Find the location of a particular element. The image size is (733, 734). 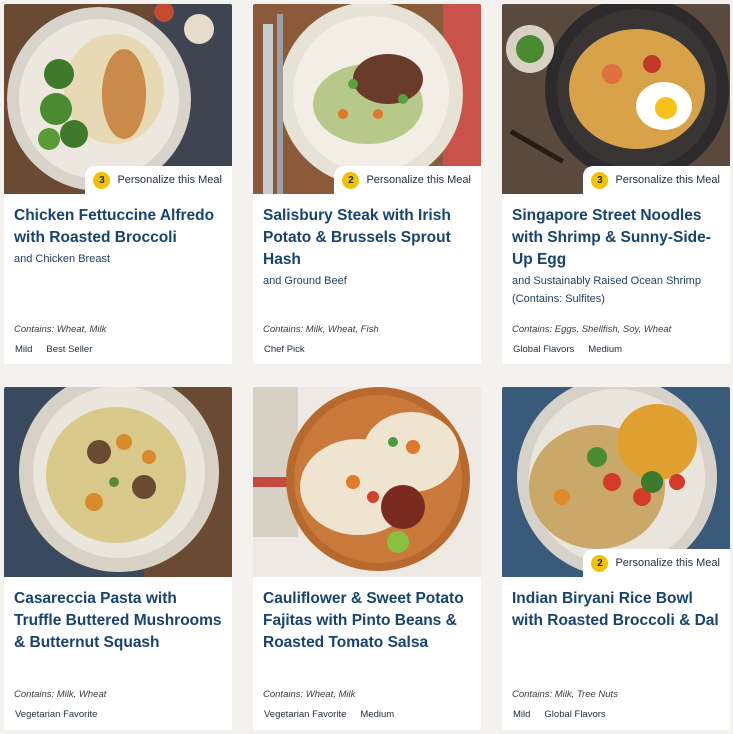

tag-list: Mild Best Seller is located at coordinates (55, 349).